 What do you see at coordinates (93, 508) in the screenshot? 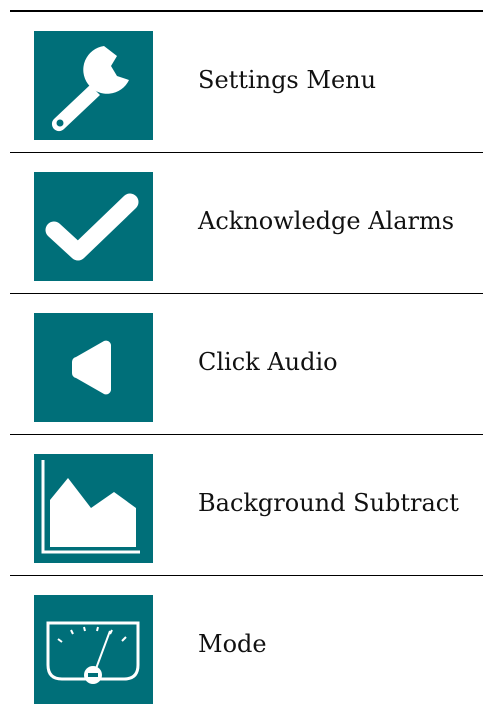
I see `area-chart-icon` at bounding box center [93, 508].